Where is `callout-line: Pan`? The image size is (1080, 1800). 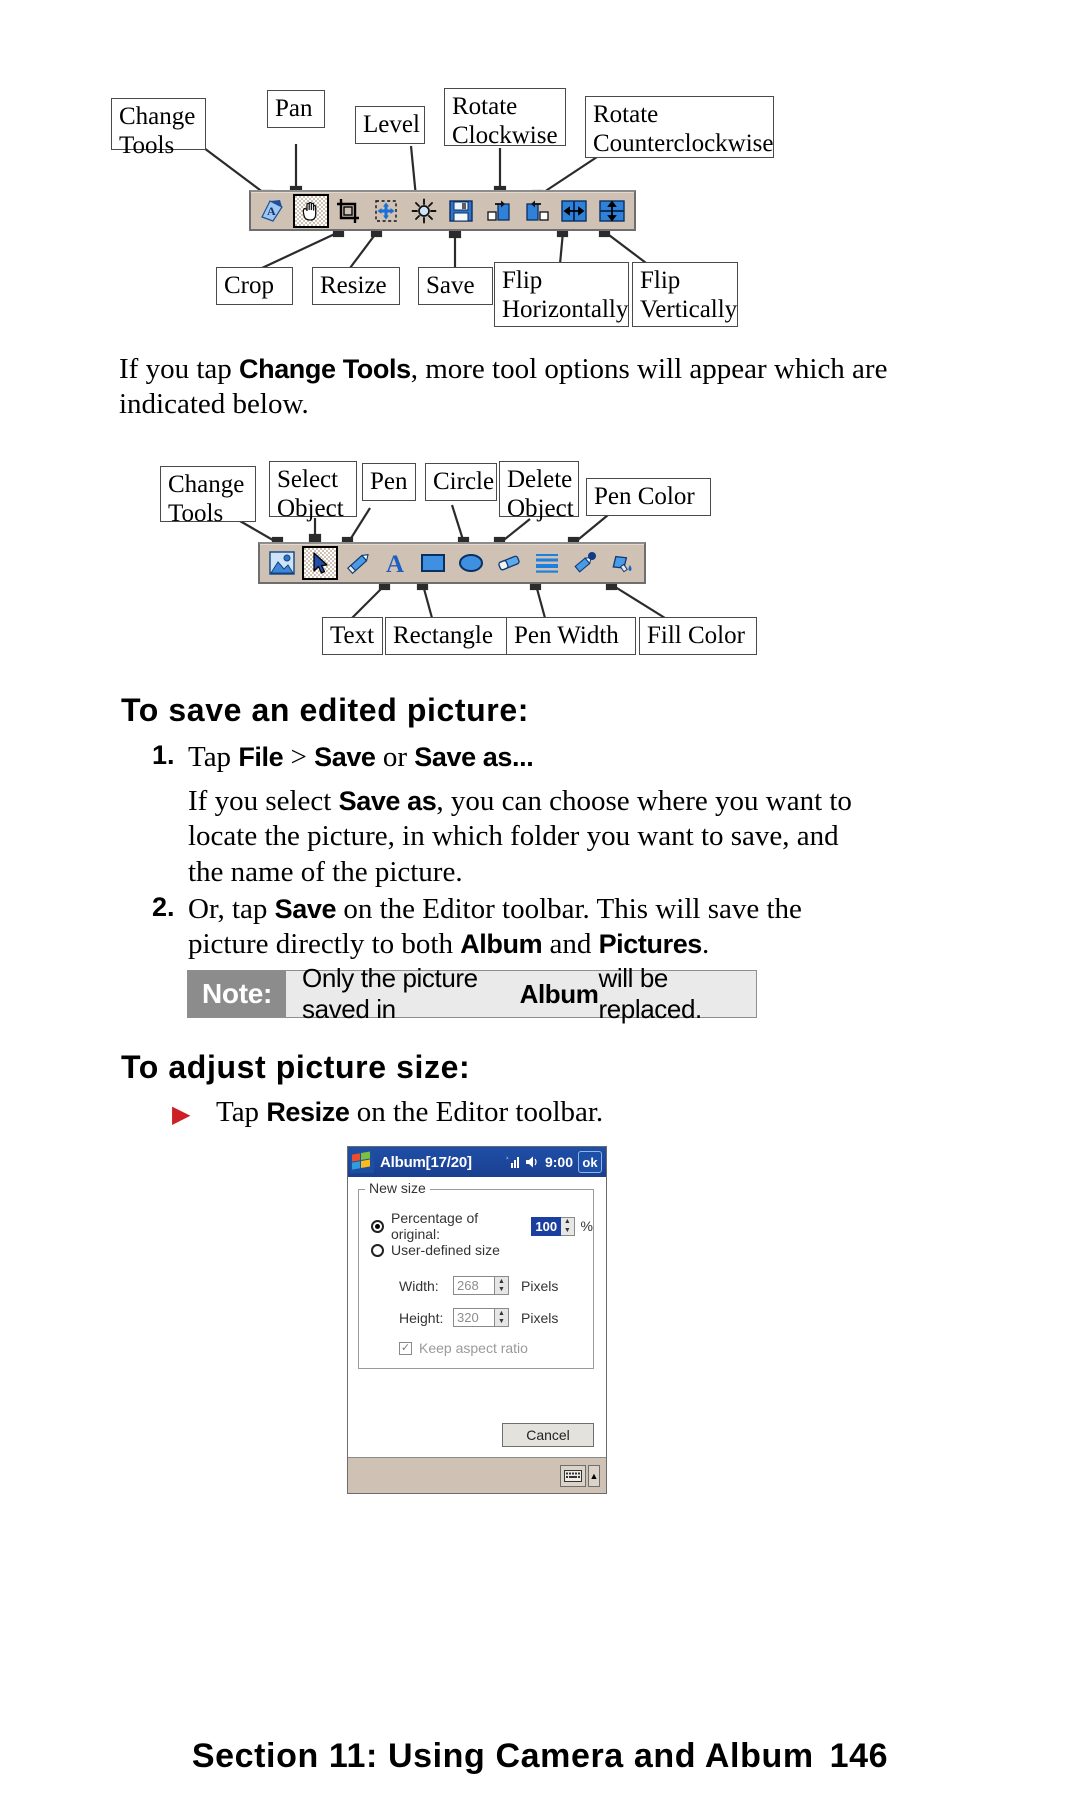 callout-line: Pan is located at coordinates (294, 108).